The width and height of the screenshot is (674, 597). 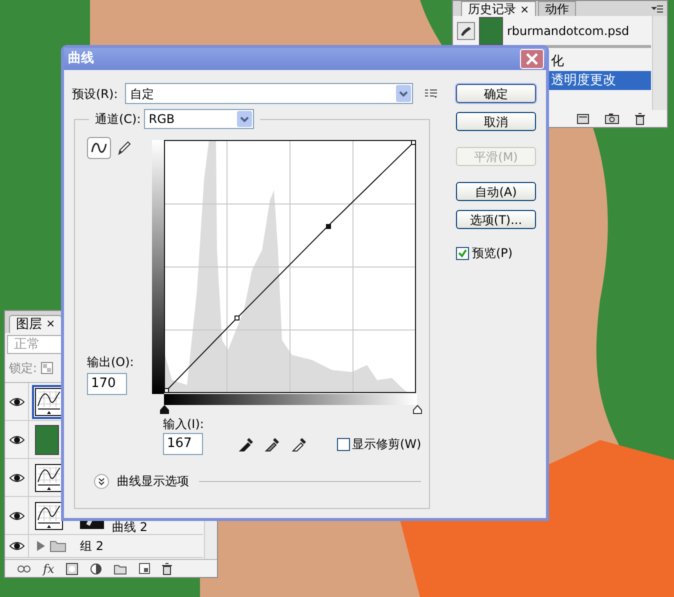 What do you see at coordinates (130, 527) in the screenshot?
I see `layer-name: 曲线 2` at bounding box center [130, 527].